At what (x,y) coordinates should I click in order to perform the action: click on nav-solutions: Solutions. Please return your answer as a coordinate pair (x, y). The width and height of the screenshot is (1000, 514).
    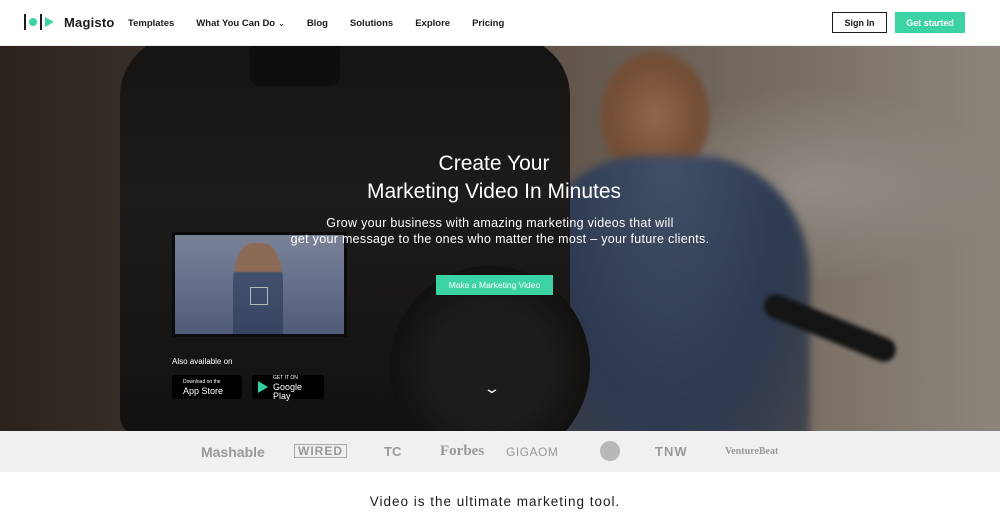
    Looking at the image, I should click on (371, 23).